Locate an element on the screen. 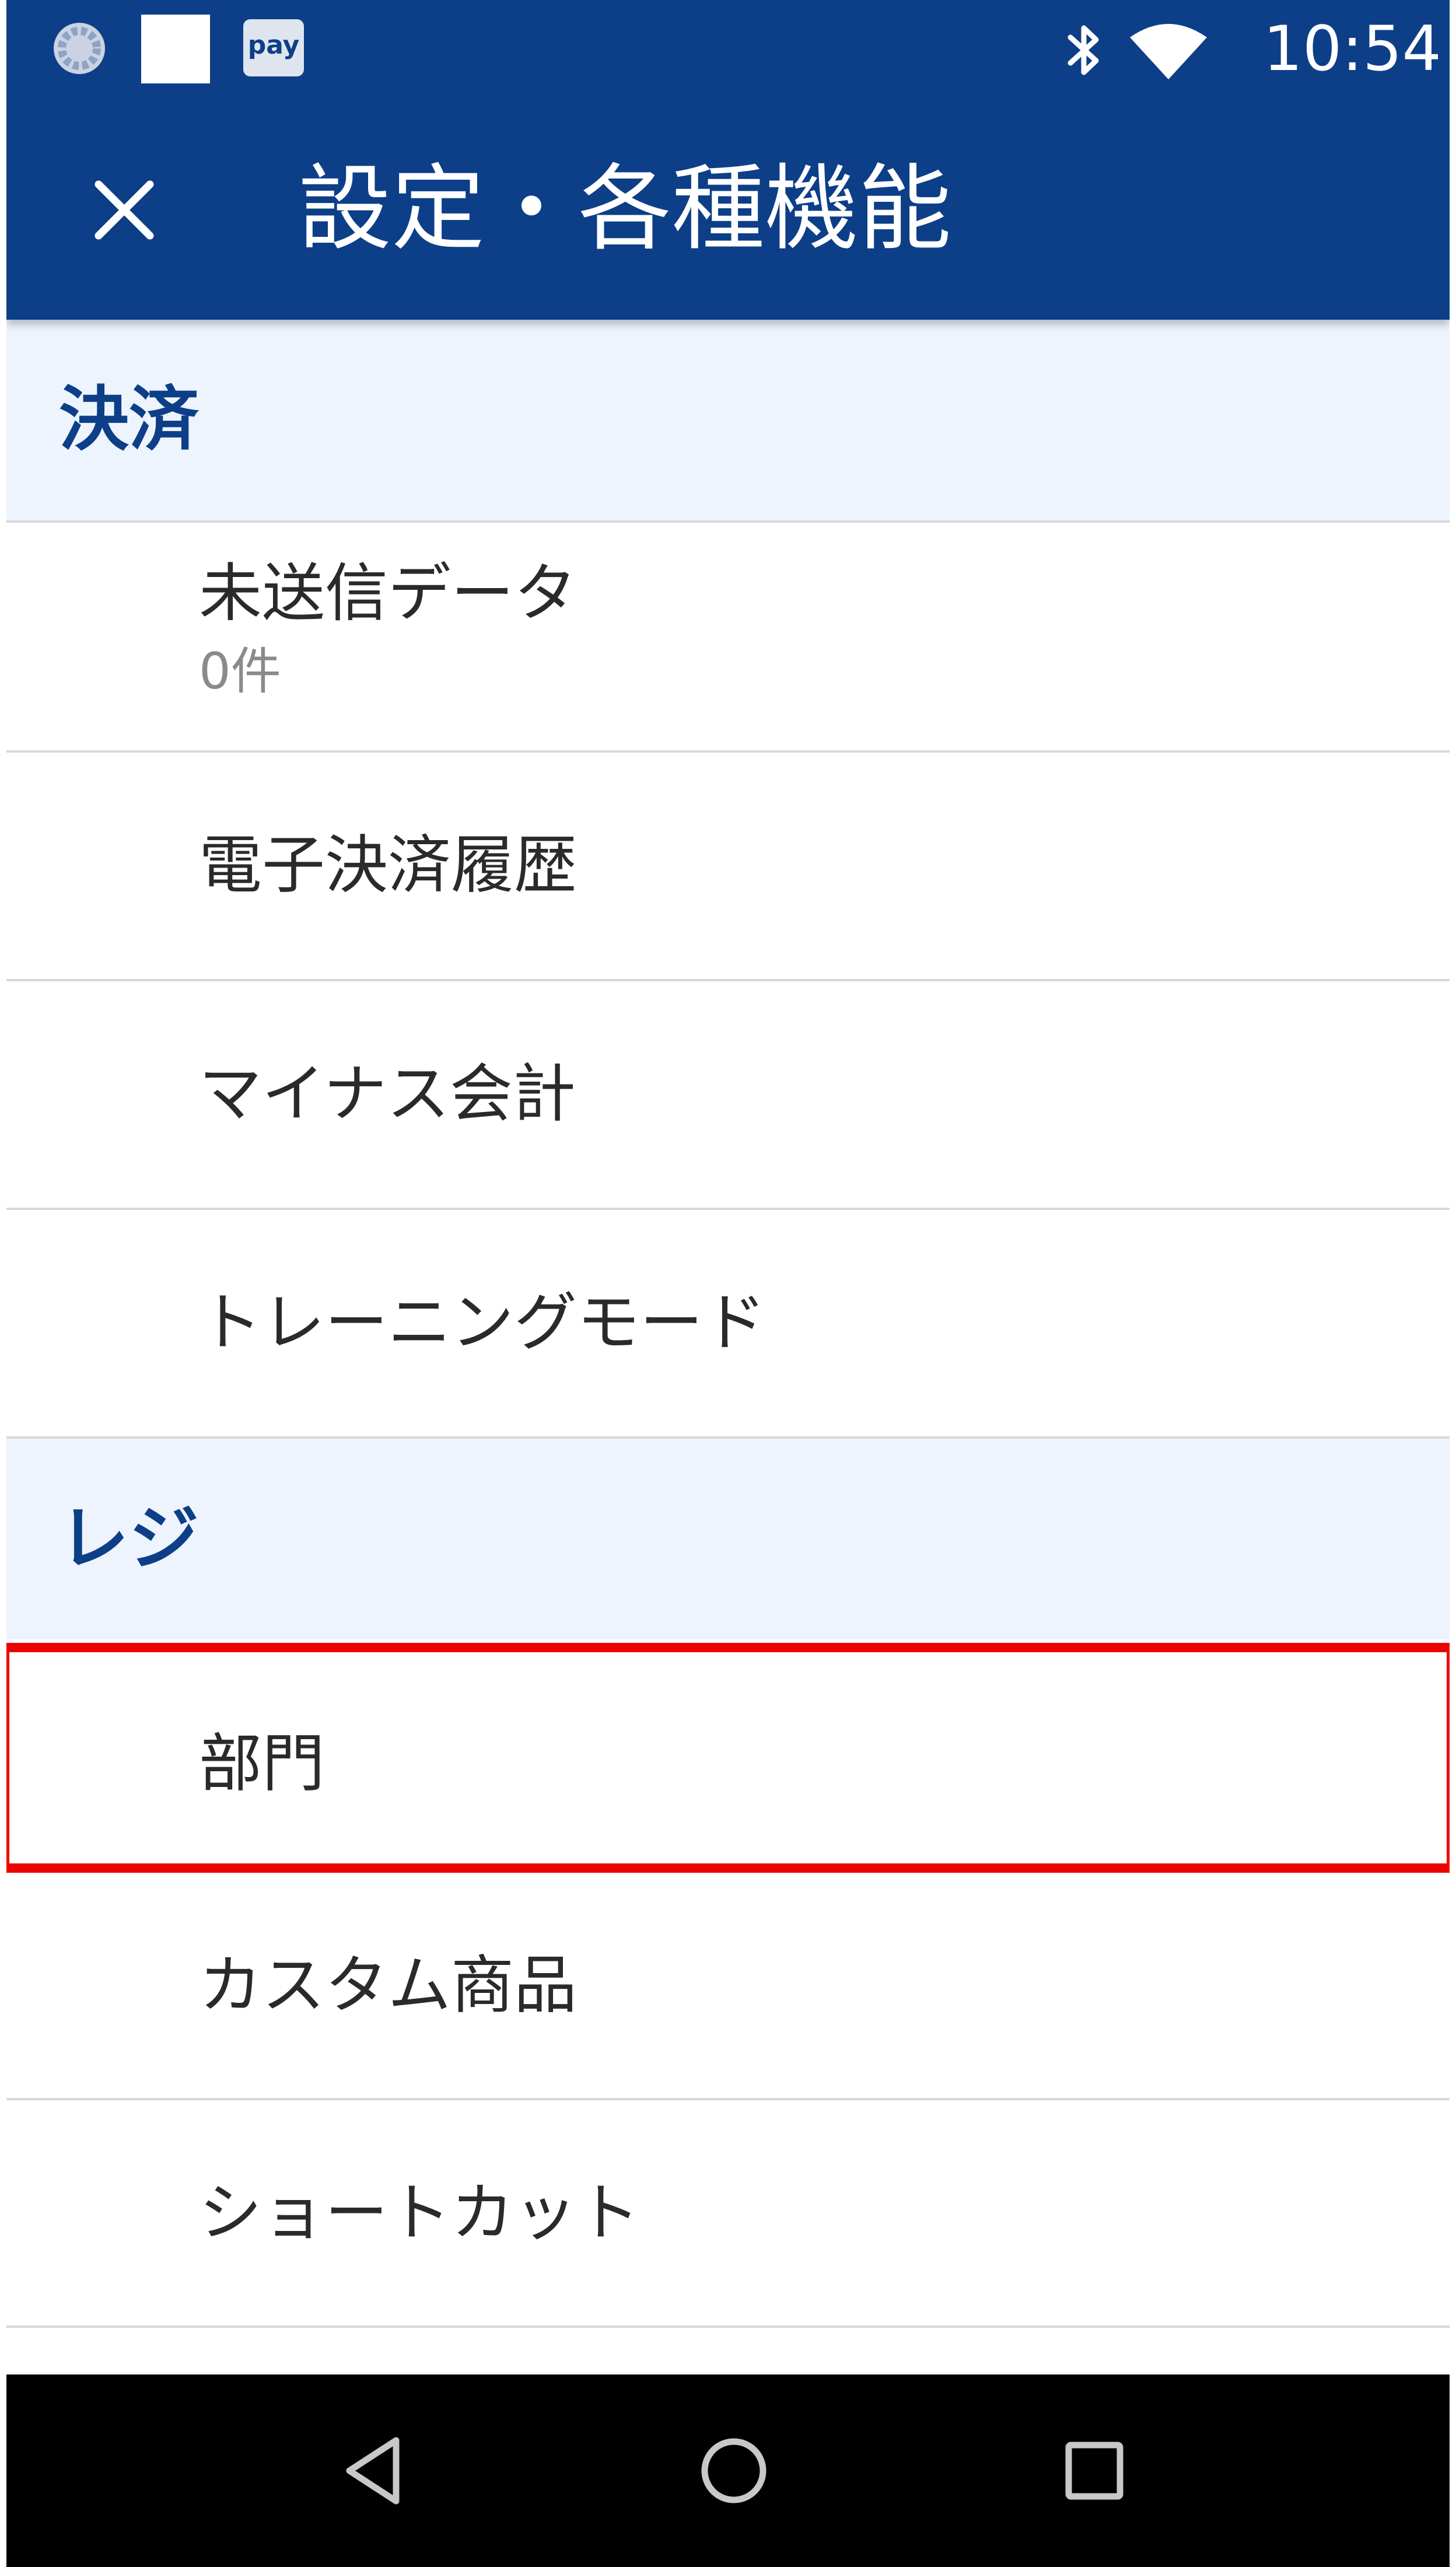 This screenshot has height=2567, width=1456. pay-icon-label: pay is located at coordinates (273, 45).